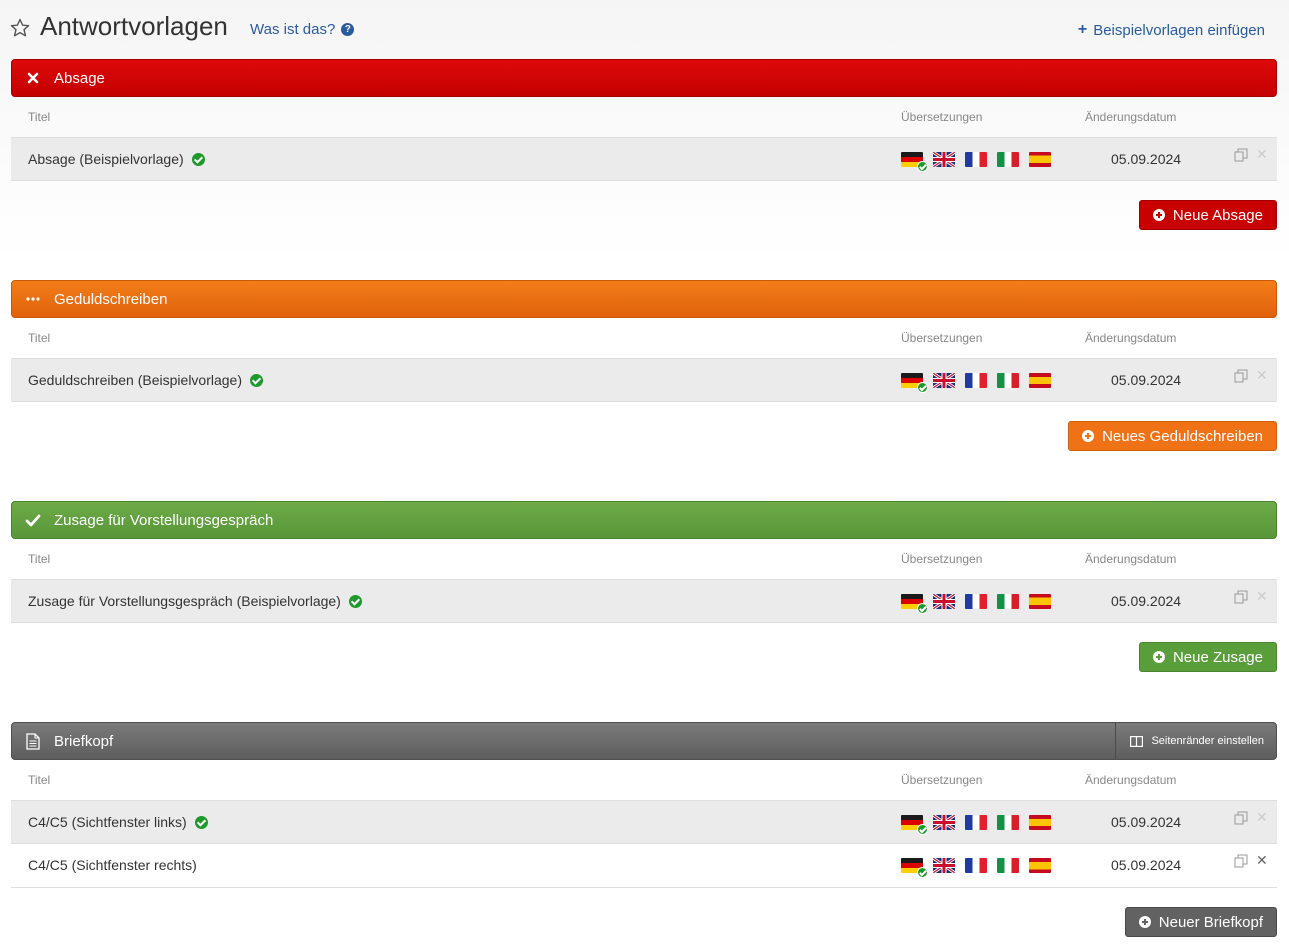 The image size is (1289, 951). I want to click on columns-icon, so click(1137, 741).